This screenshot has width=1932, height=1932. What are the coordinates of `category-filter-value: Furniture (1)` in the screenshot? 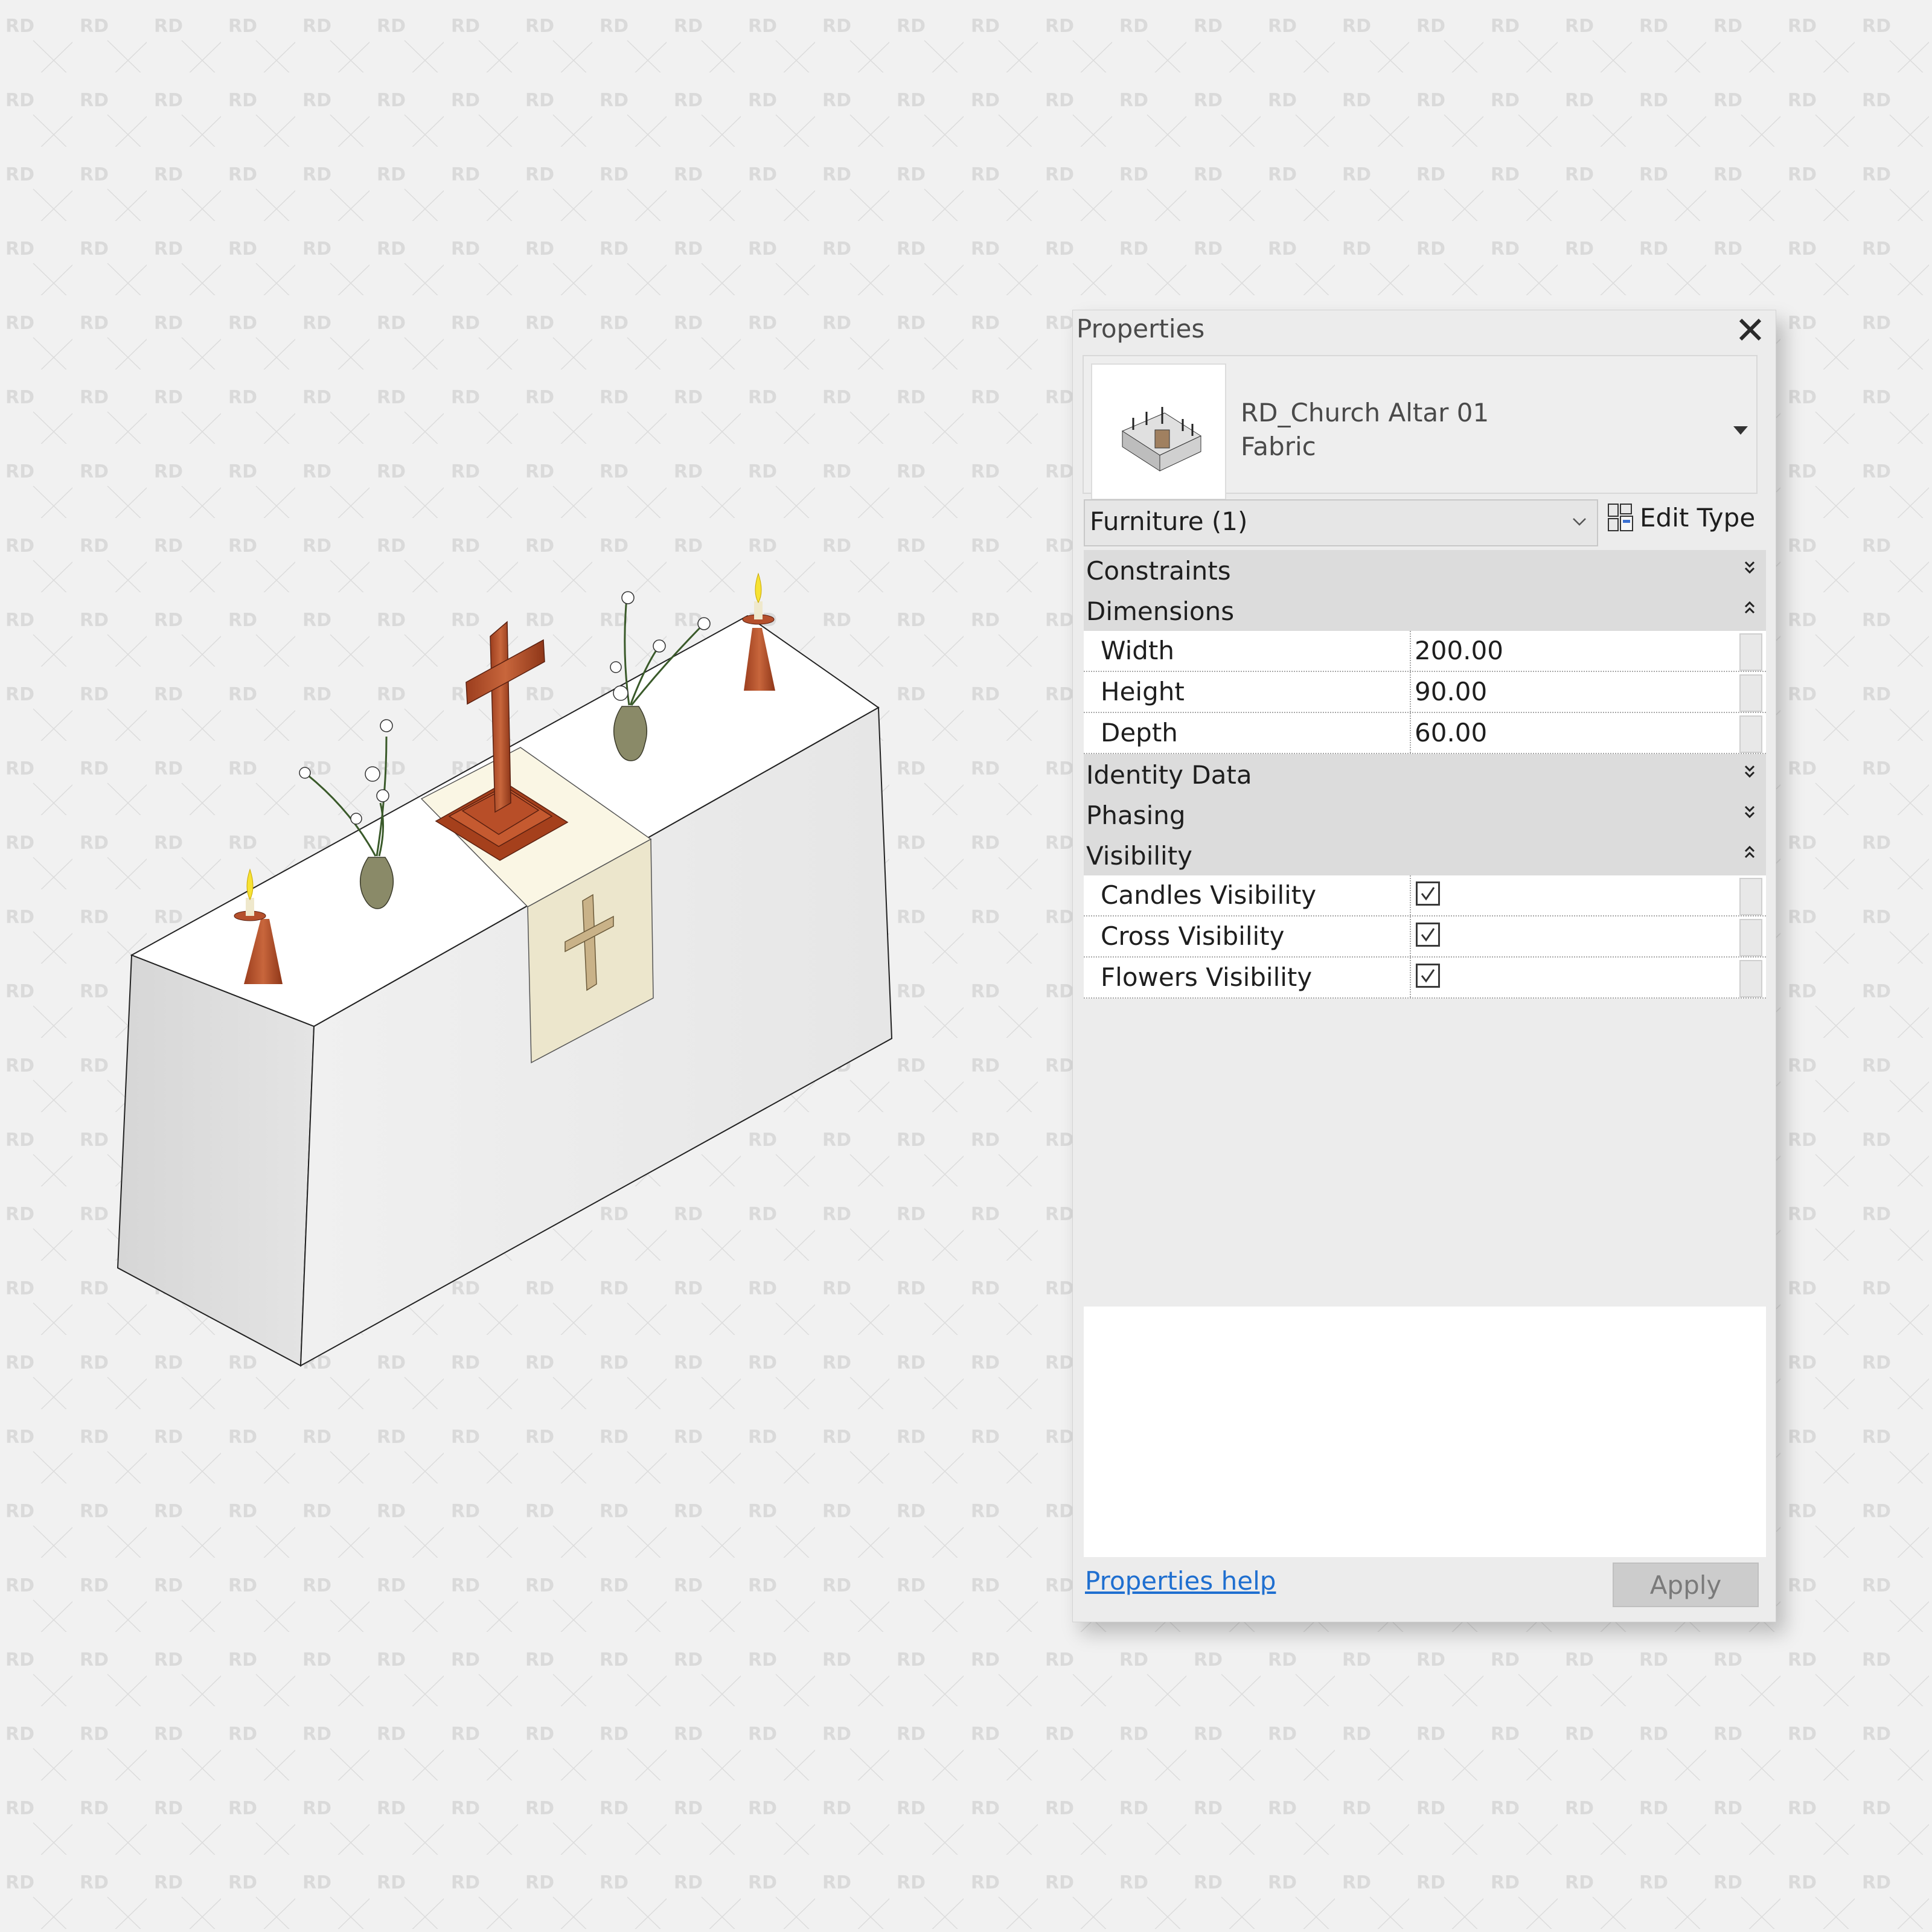 It's located at (1169, 521).